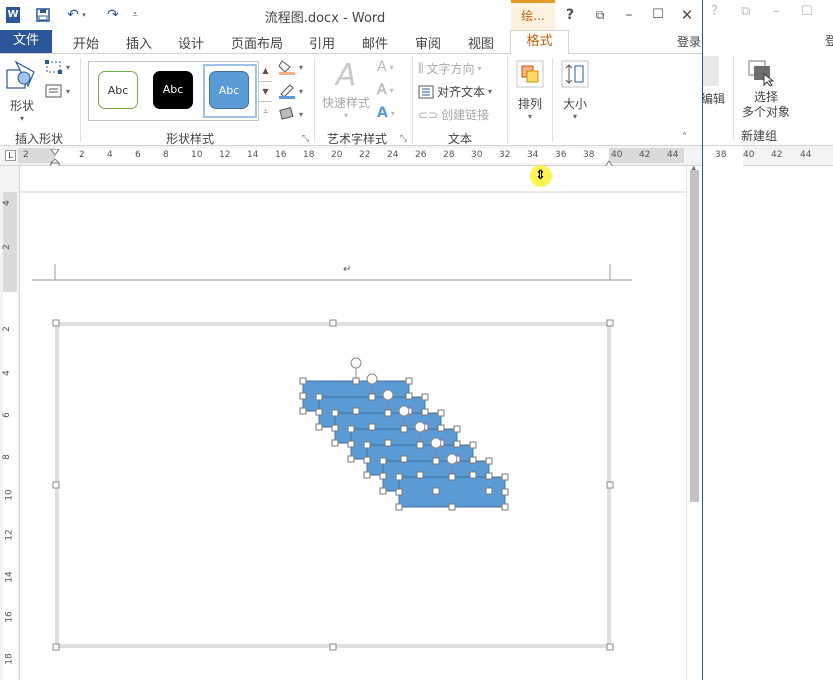  What do you see at coordinates (305, 139) in the screenshot?
I see `shape-styles-launcher-icon: ⤡` at bounding box center [305, 139].